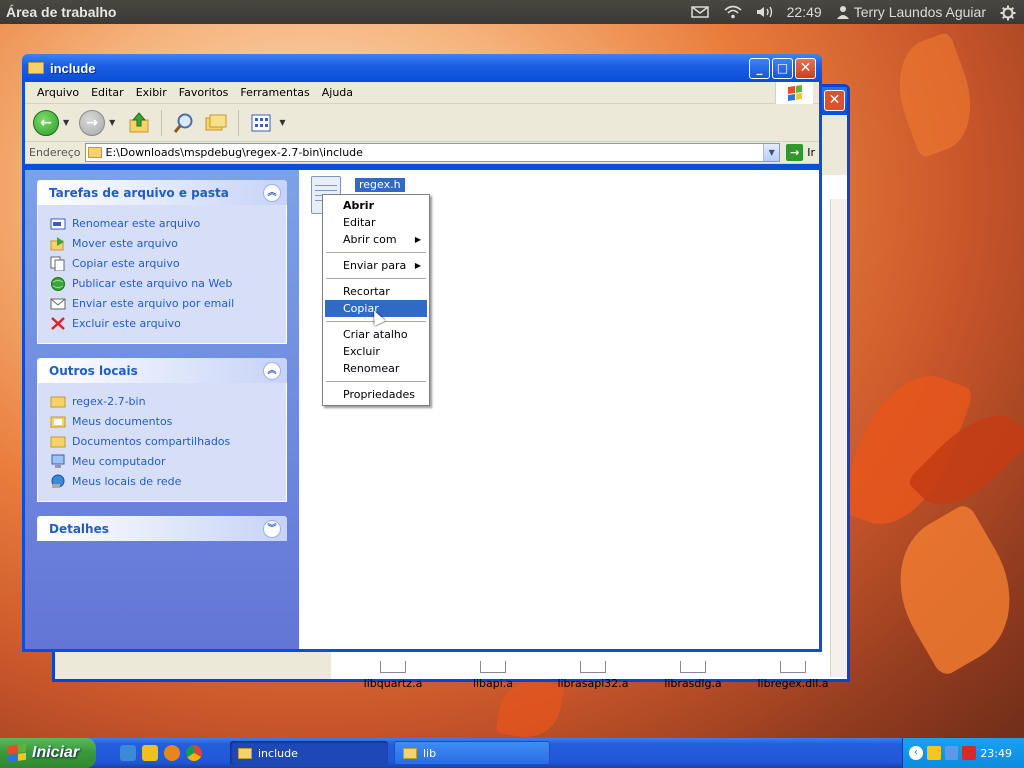  Describe the element at coordinates (337, 92) in the screenshot. I see `menu-ajuda: Ajuda` at that location.